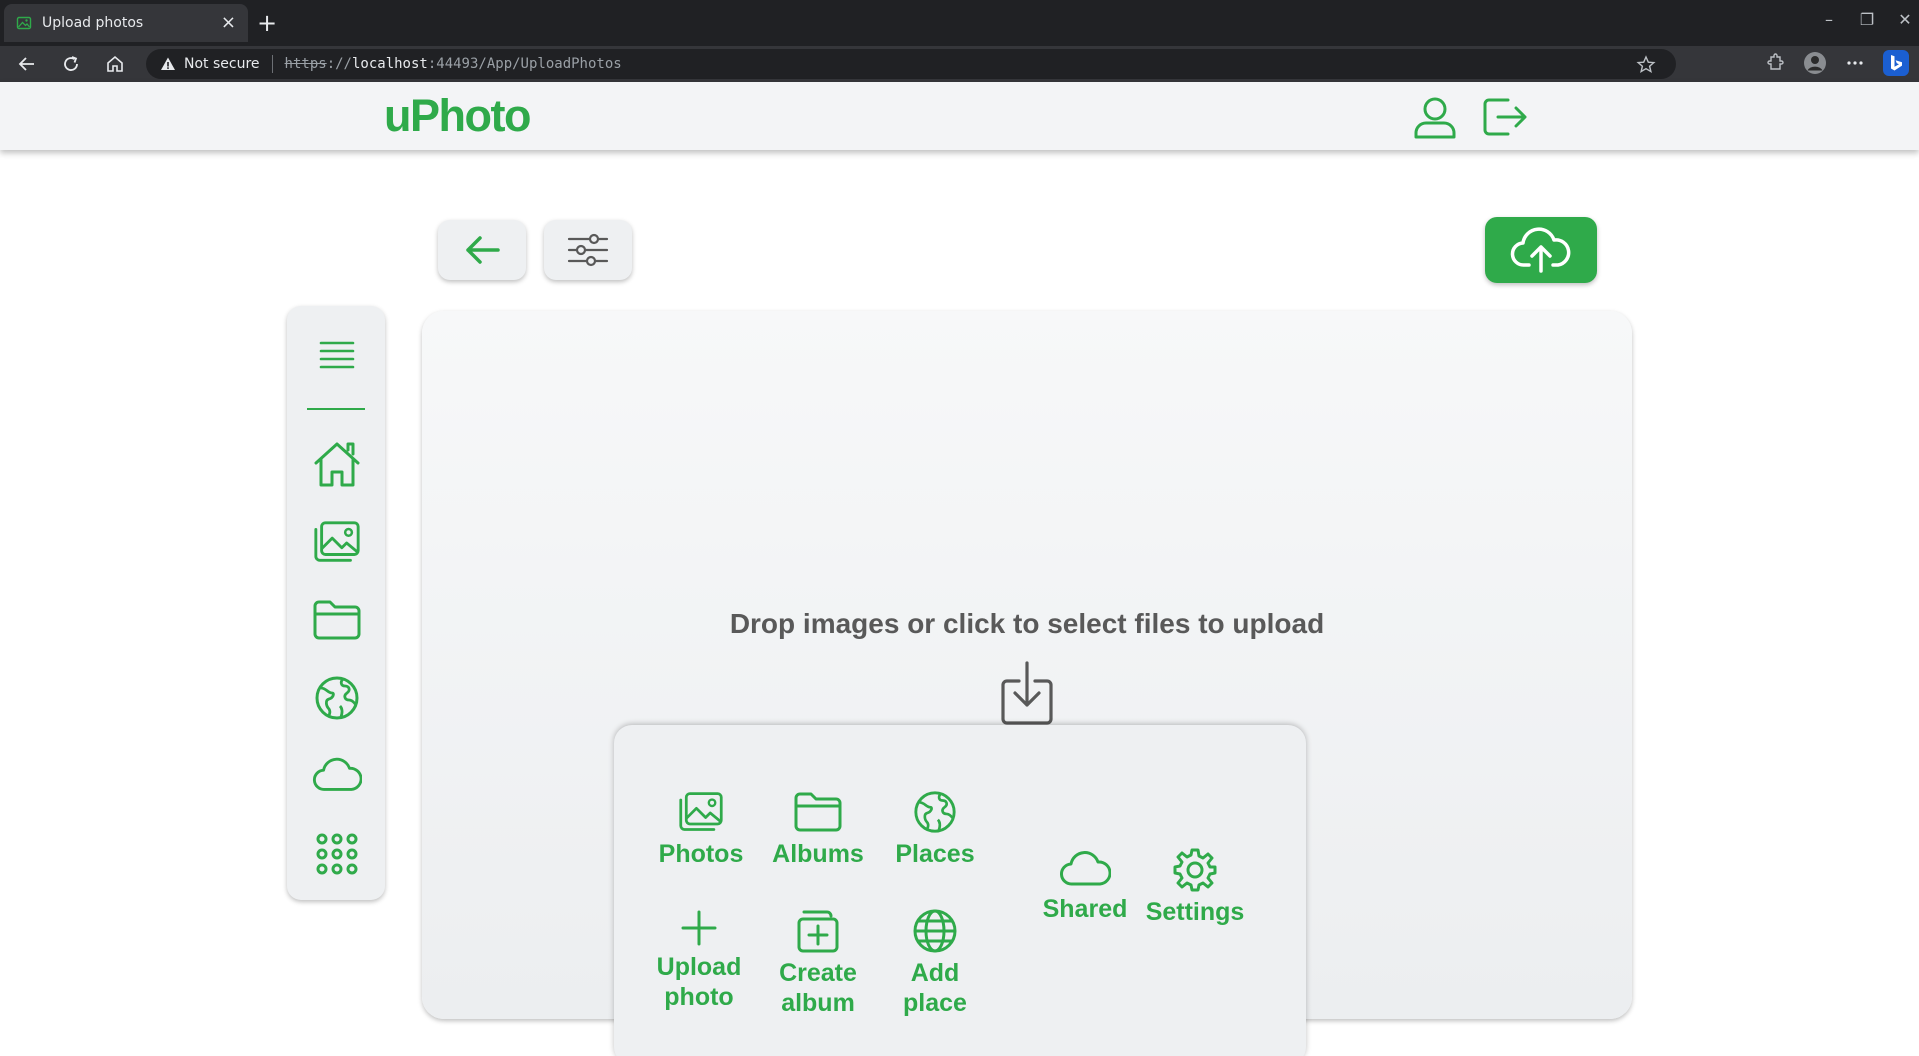 The height and width of the screenshot is (1056, 1919). I want to click on sidebar-item-shared, so click(337, 776).